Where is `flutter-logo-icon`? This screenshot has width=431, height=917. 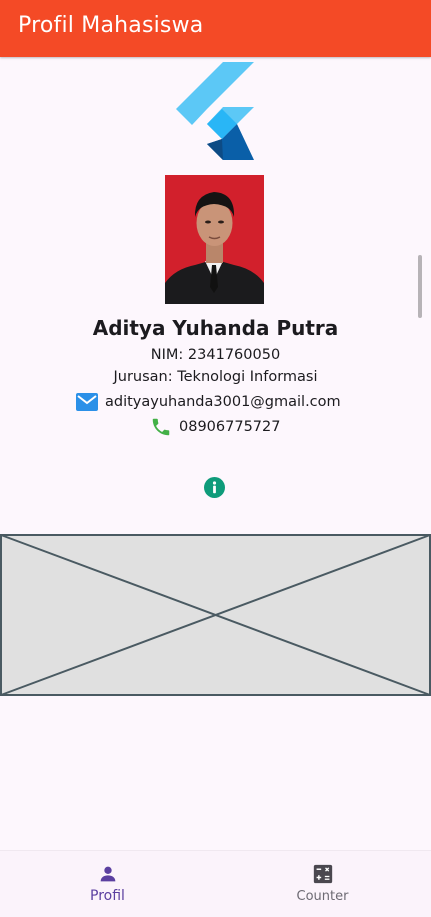 flutter-logo-icon is located at coordinates (215, 111).